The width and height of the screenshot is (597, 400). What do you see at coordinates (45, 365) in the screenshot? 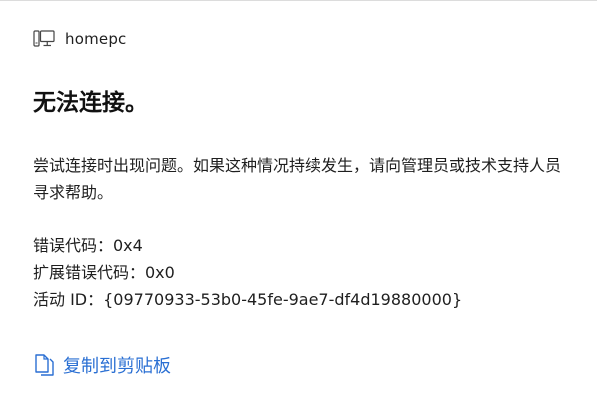
I see `copy-icon` at bounding box center [45, 365].